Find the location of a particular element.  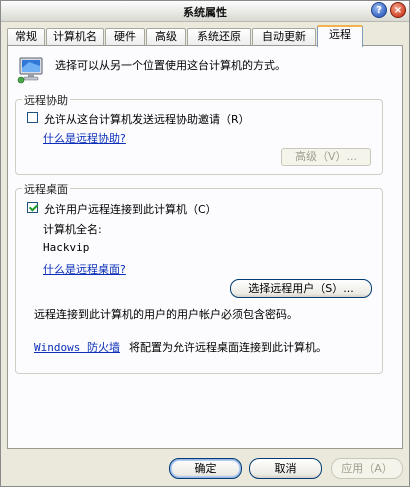

ok-button: 确定 is located at coordinates (205, 468).